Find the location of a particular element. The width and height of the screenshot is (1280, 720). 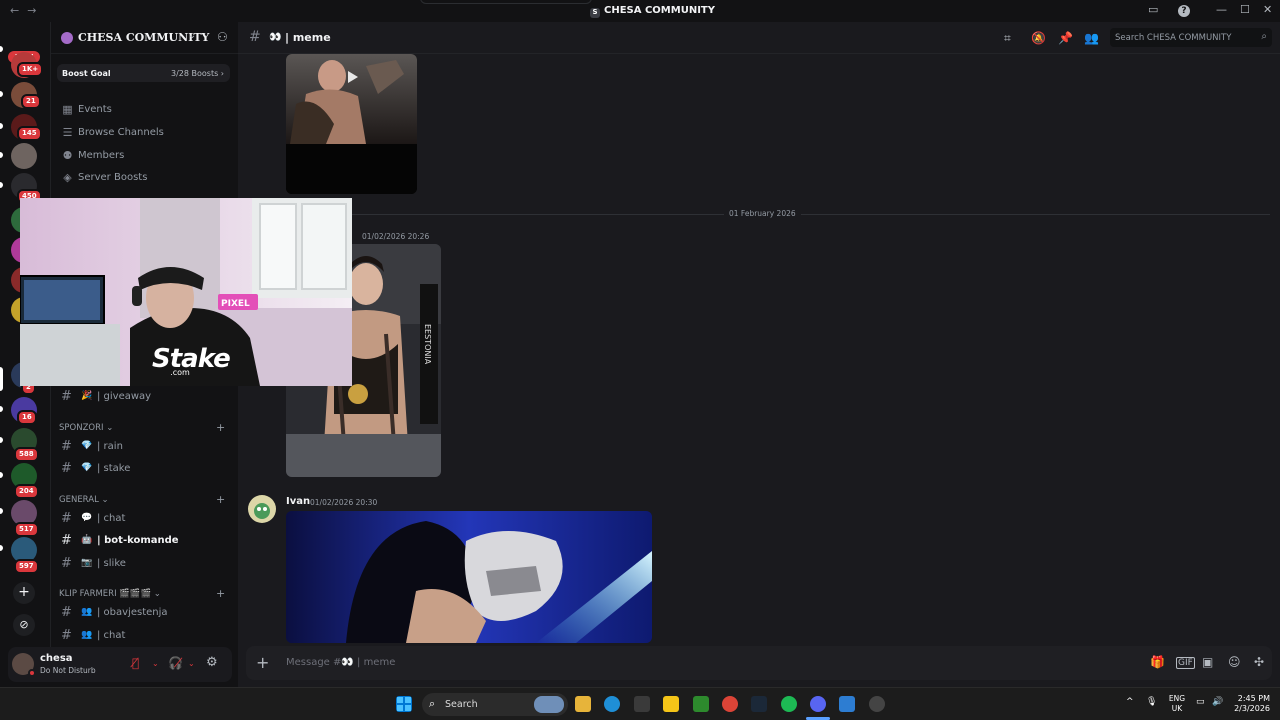

help-icon: ? is located at coordinates (1184, 11).